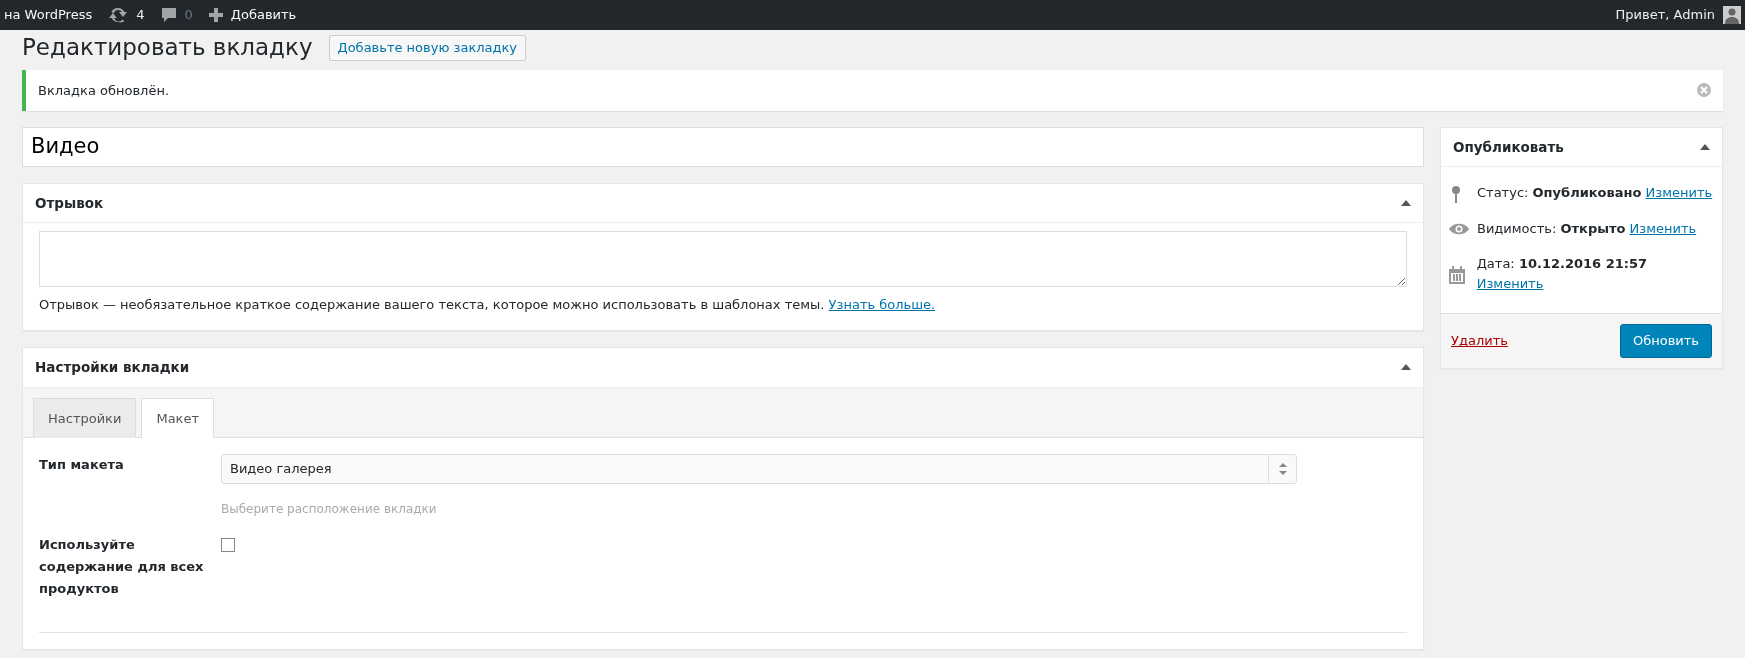  Describe the element at coordinates (1508, 148) in the screenshot. I see `panel-title: Опубликовать` at that location.